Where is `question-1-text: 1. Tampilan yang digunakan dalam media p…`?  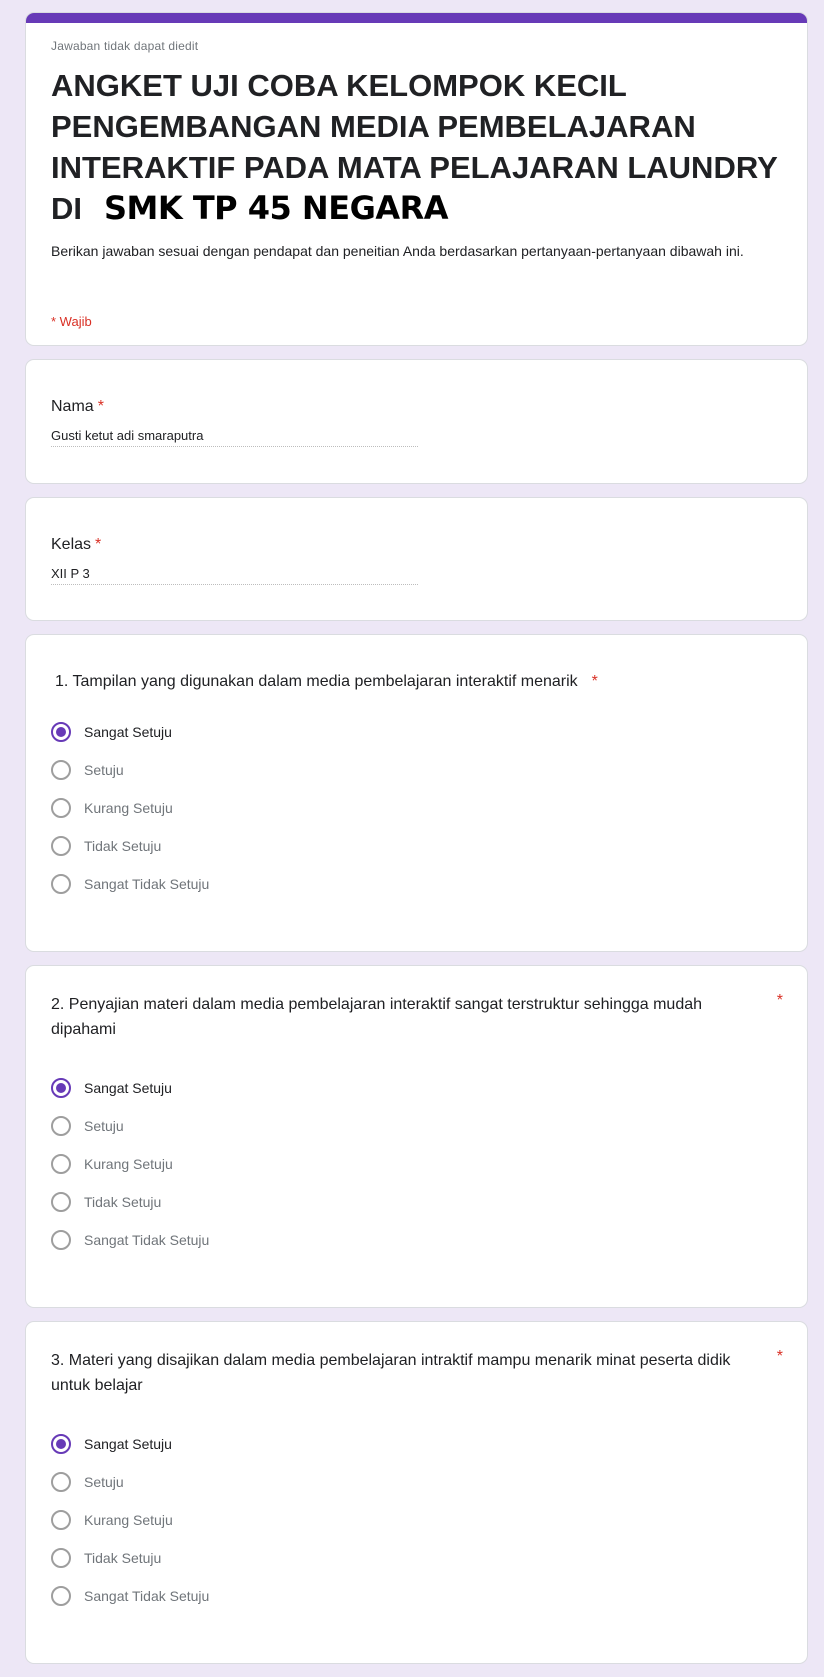
question-1-text: 1. Tampilan yang digunakan dalam media p… is located at coordinates (316, 681).